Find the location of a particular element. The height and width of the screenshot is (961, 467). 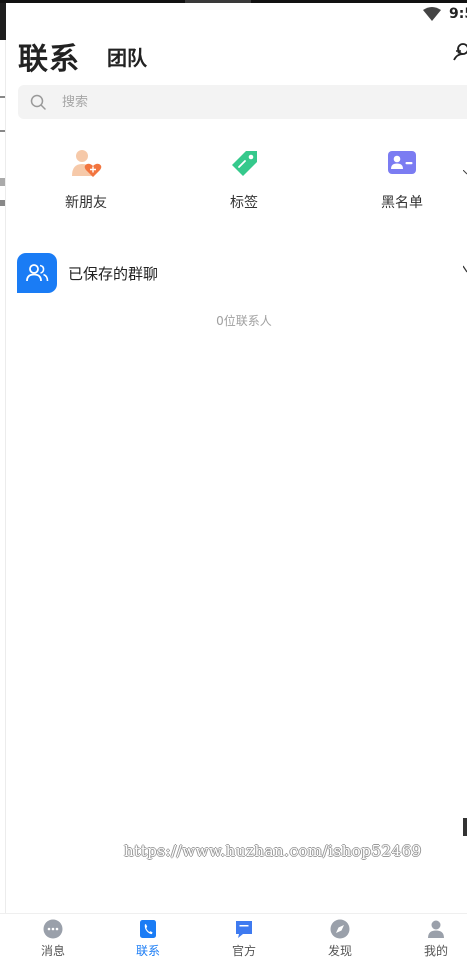

saved-group-chats: 已保存的群聊 is located at coordinates (233, 273).